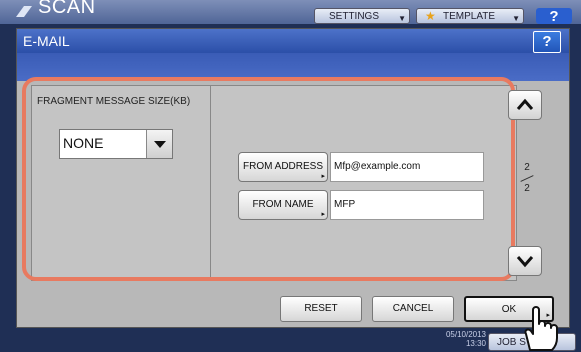 This screenshot has width=581, height=352. What do you see at coordinates (475, 343) in the screenshot?
I see `time-text: 13:30` at bounding box center [475, 343].